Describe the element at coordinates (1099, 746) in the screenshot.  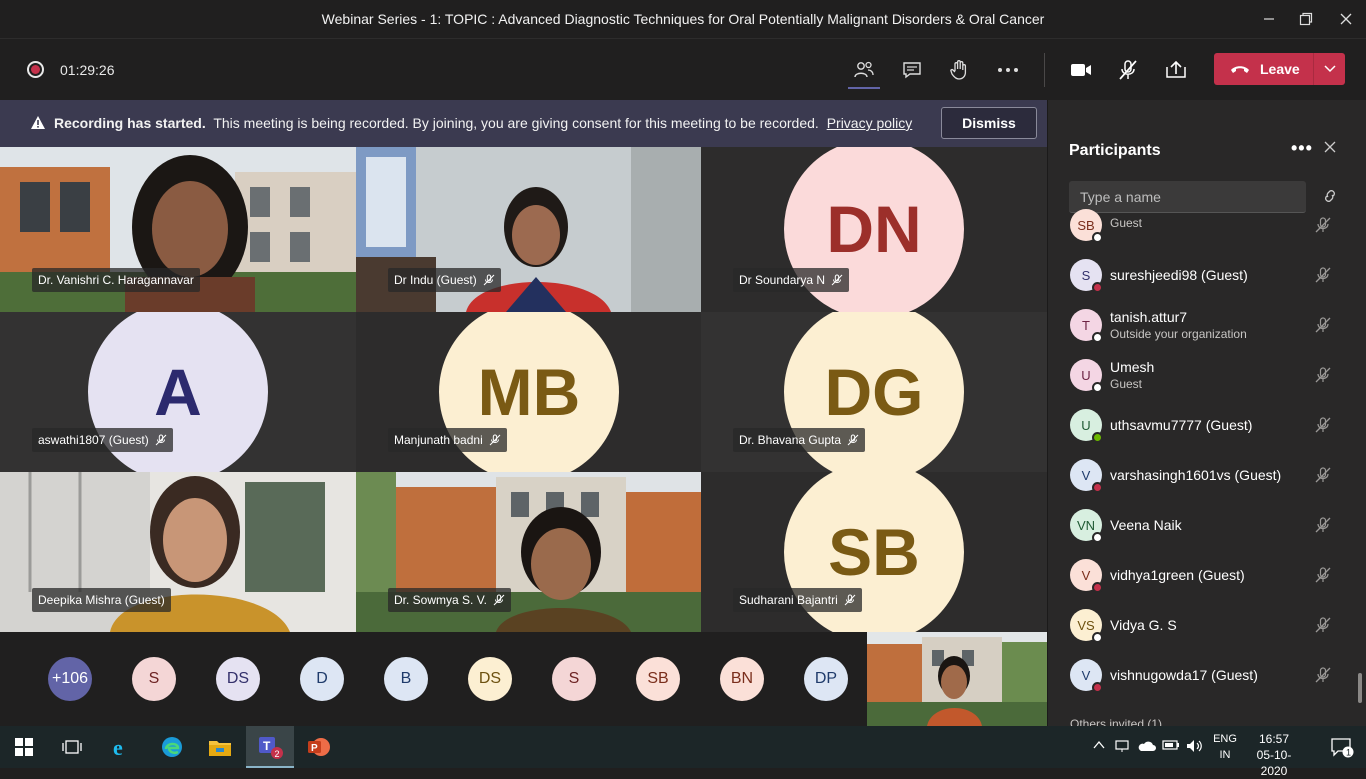
I see `show-hidden-icons-icon` at that location.